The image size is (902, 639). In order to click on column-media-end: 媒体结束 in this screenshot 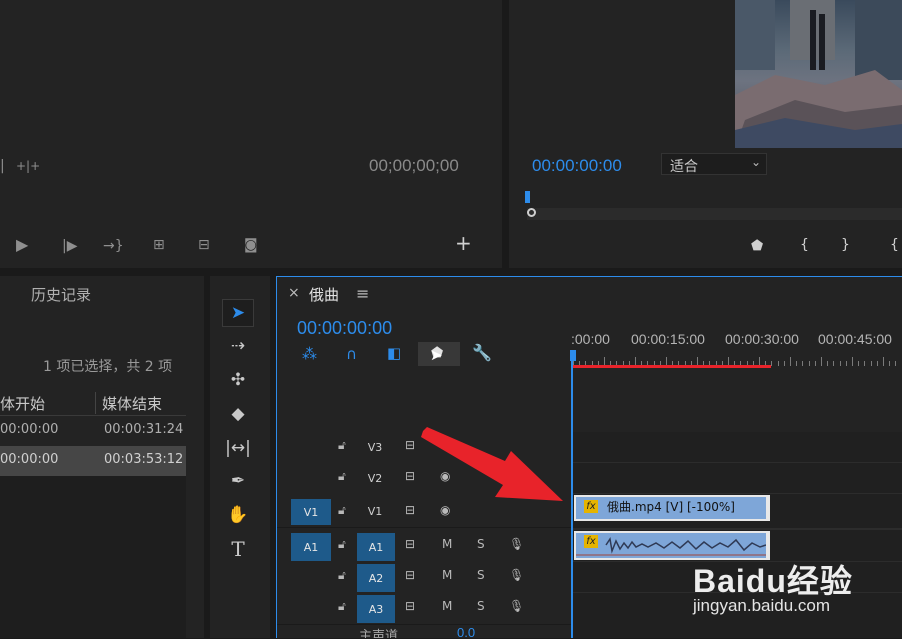, I will do `click(132, 403)`.